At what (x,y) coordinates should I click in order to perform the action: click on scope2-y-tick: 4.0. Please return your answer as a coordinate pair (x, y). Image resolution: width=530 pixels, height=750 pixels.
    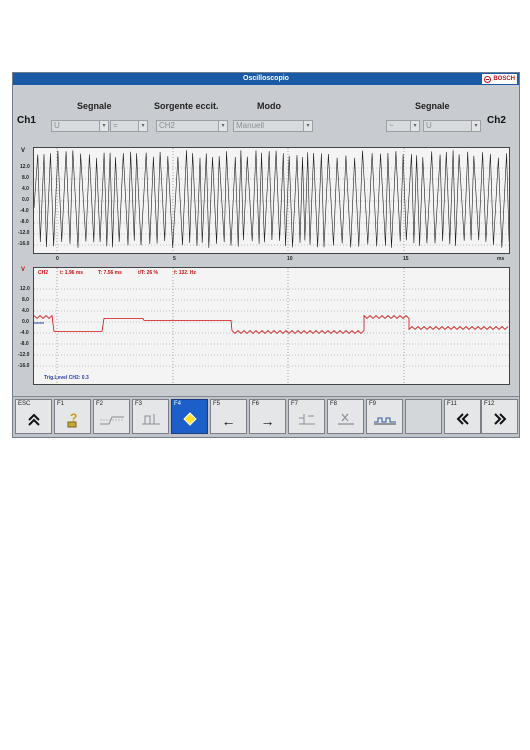
    Looking at the image, I should click on (25, 311).